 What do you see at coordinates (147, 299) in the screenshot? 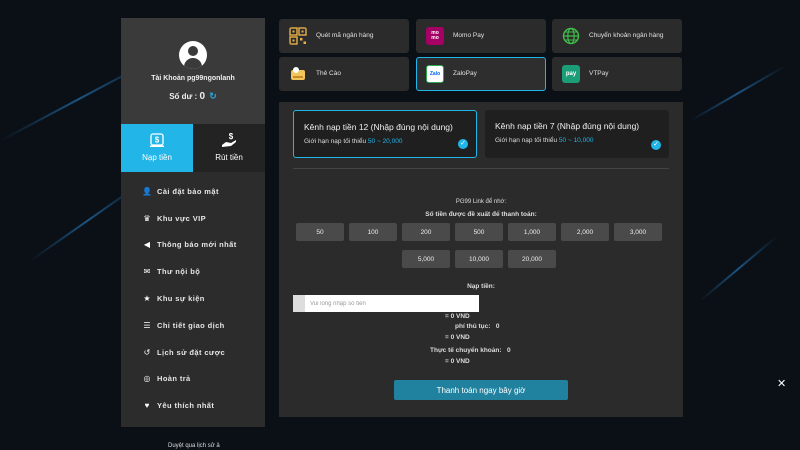
I see `trophy-icon: ★` at bounding box center [147, 299].